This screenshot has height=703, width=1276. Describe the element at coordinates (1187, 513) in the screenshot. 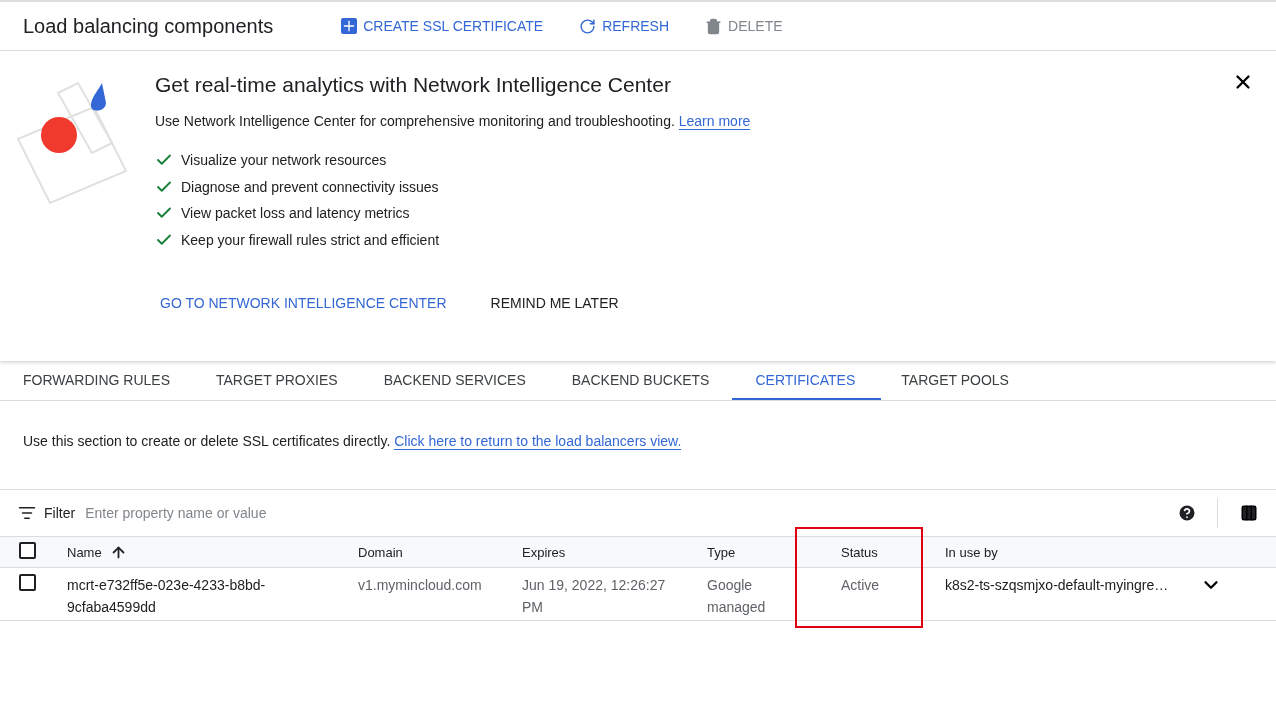

I see `help-button` at that location.